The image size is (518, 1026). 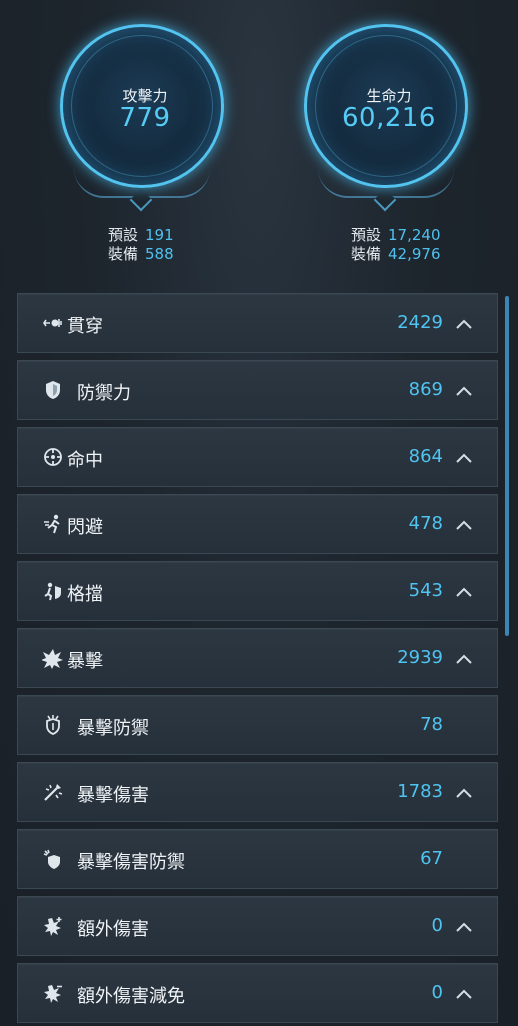 I want to click on stat-row-block: 格擋 543, so click(x=257, y=591).